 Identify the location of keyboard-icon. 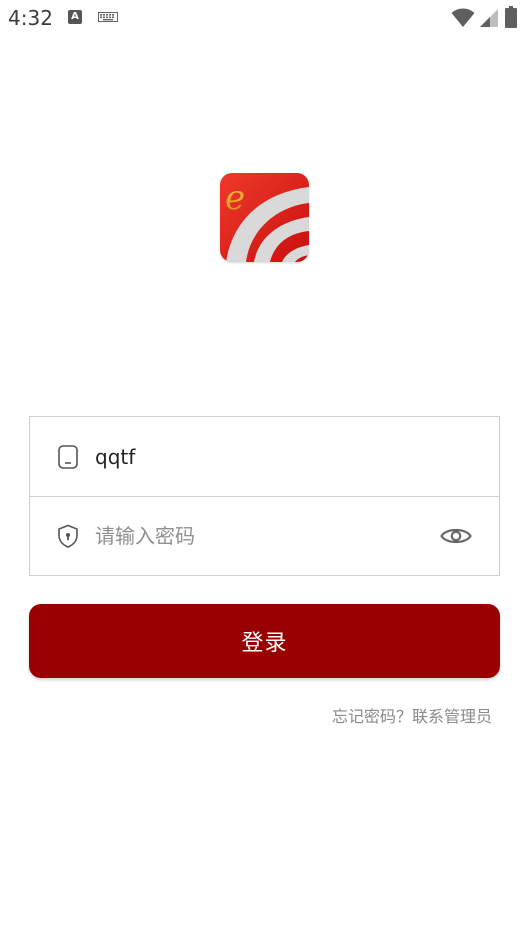
(108, 17).